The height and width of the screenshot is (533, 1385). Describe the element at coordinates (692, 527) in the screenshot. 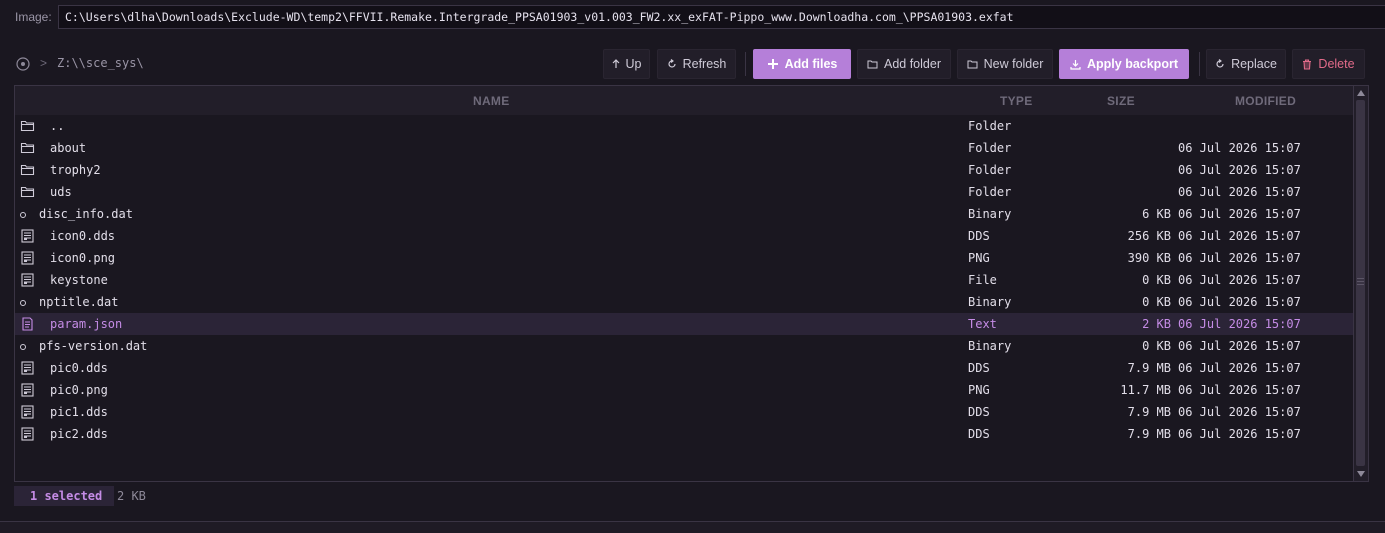

I see `bottom-panel` at that location.